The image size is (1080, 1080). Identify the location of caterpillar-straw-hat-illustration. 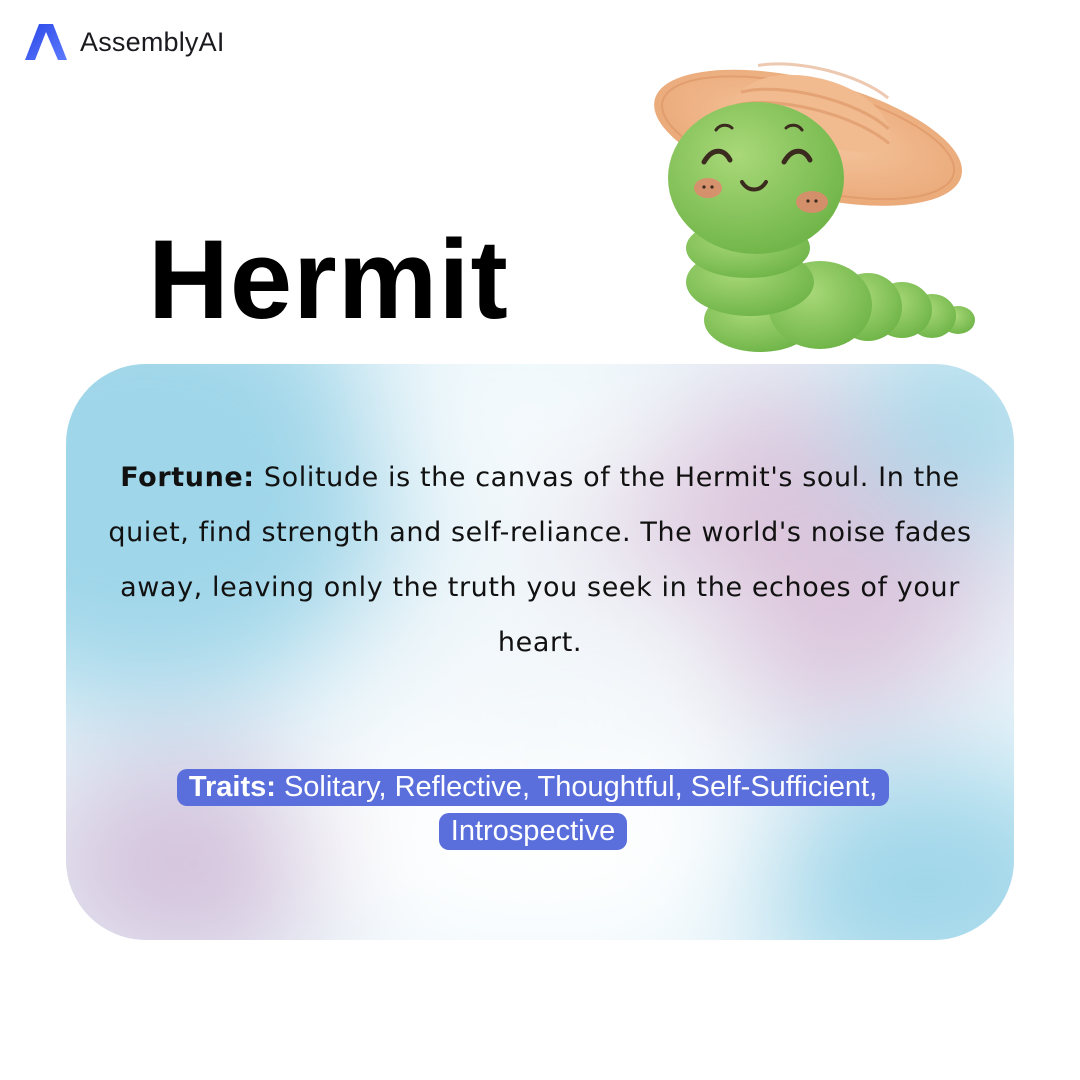
(814, 207).